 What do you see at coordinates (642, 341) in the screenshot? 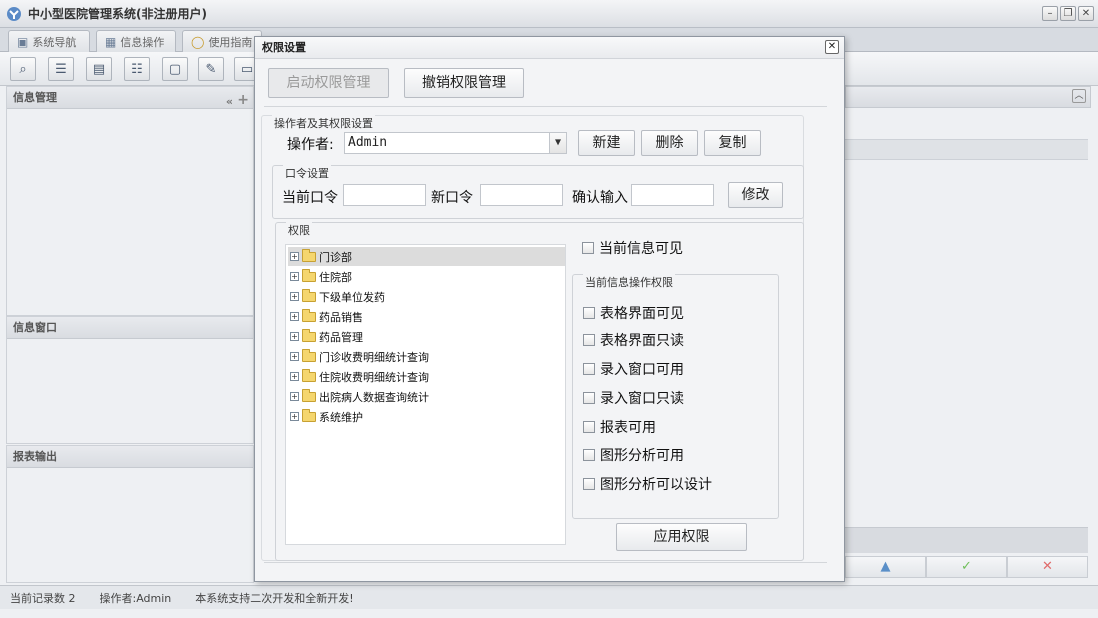
I see `checkbox-label: 表格界面只读` at bounding box center [642, 341].